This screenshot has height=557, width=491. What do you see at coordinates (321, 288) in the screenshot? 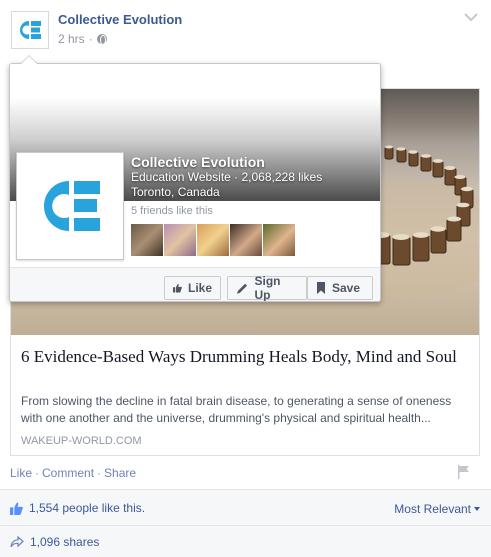
I see `bookmark-icon` at bounding box center [321, 288].